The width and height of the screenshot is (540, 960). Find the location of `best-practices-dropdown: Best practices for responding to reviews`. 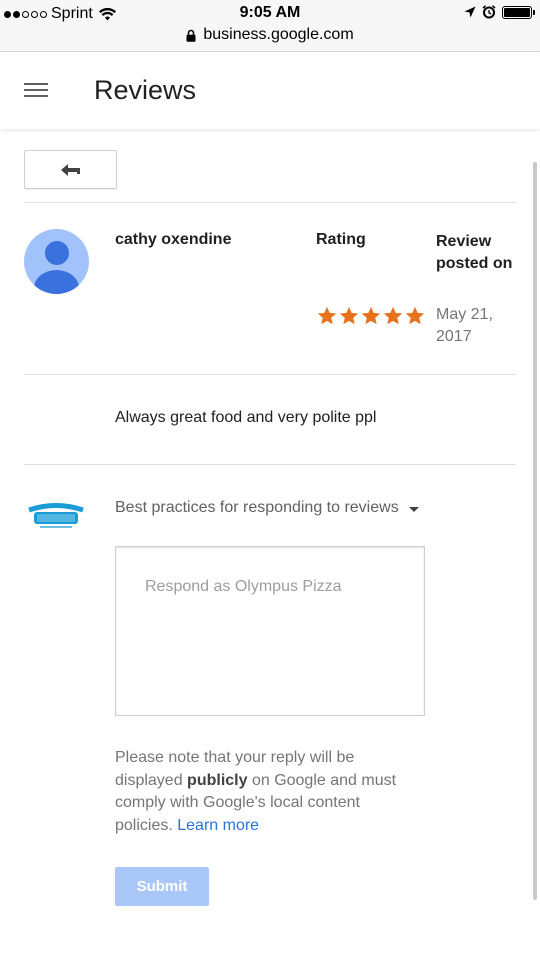

best-practices-dropdown: Best practices for responding to reviews is located at coordinates (267, 508).